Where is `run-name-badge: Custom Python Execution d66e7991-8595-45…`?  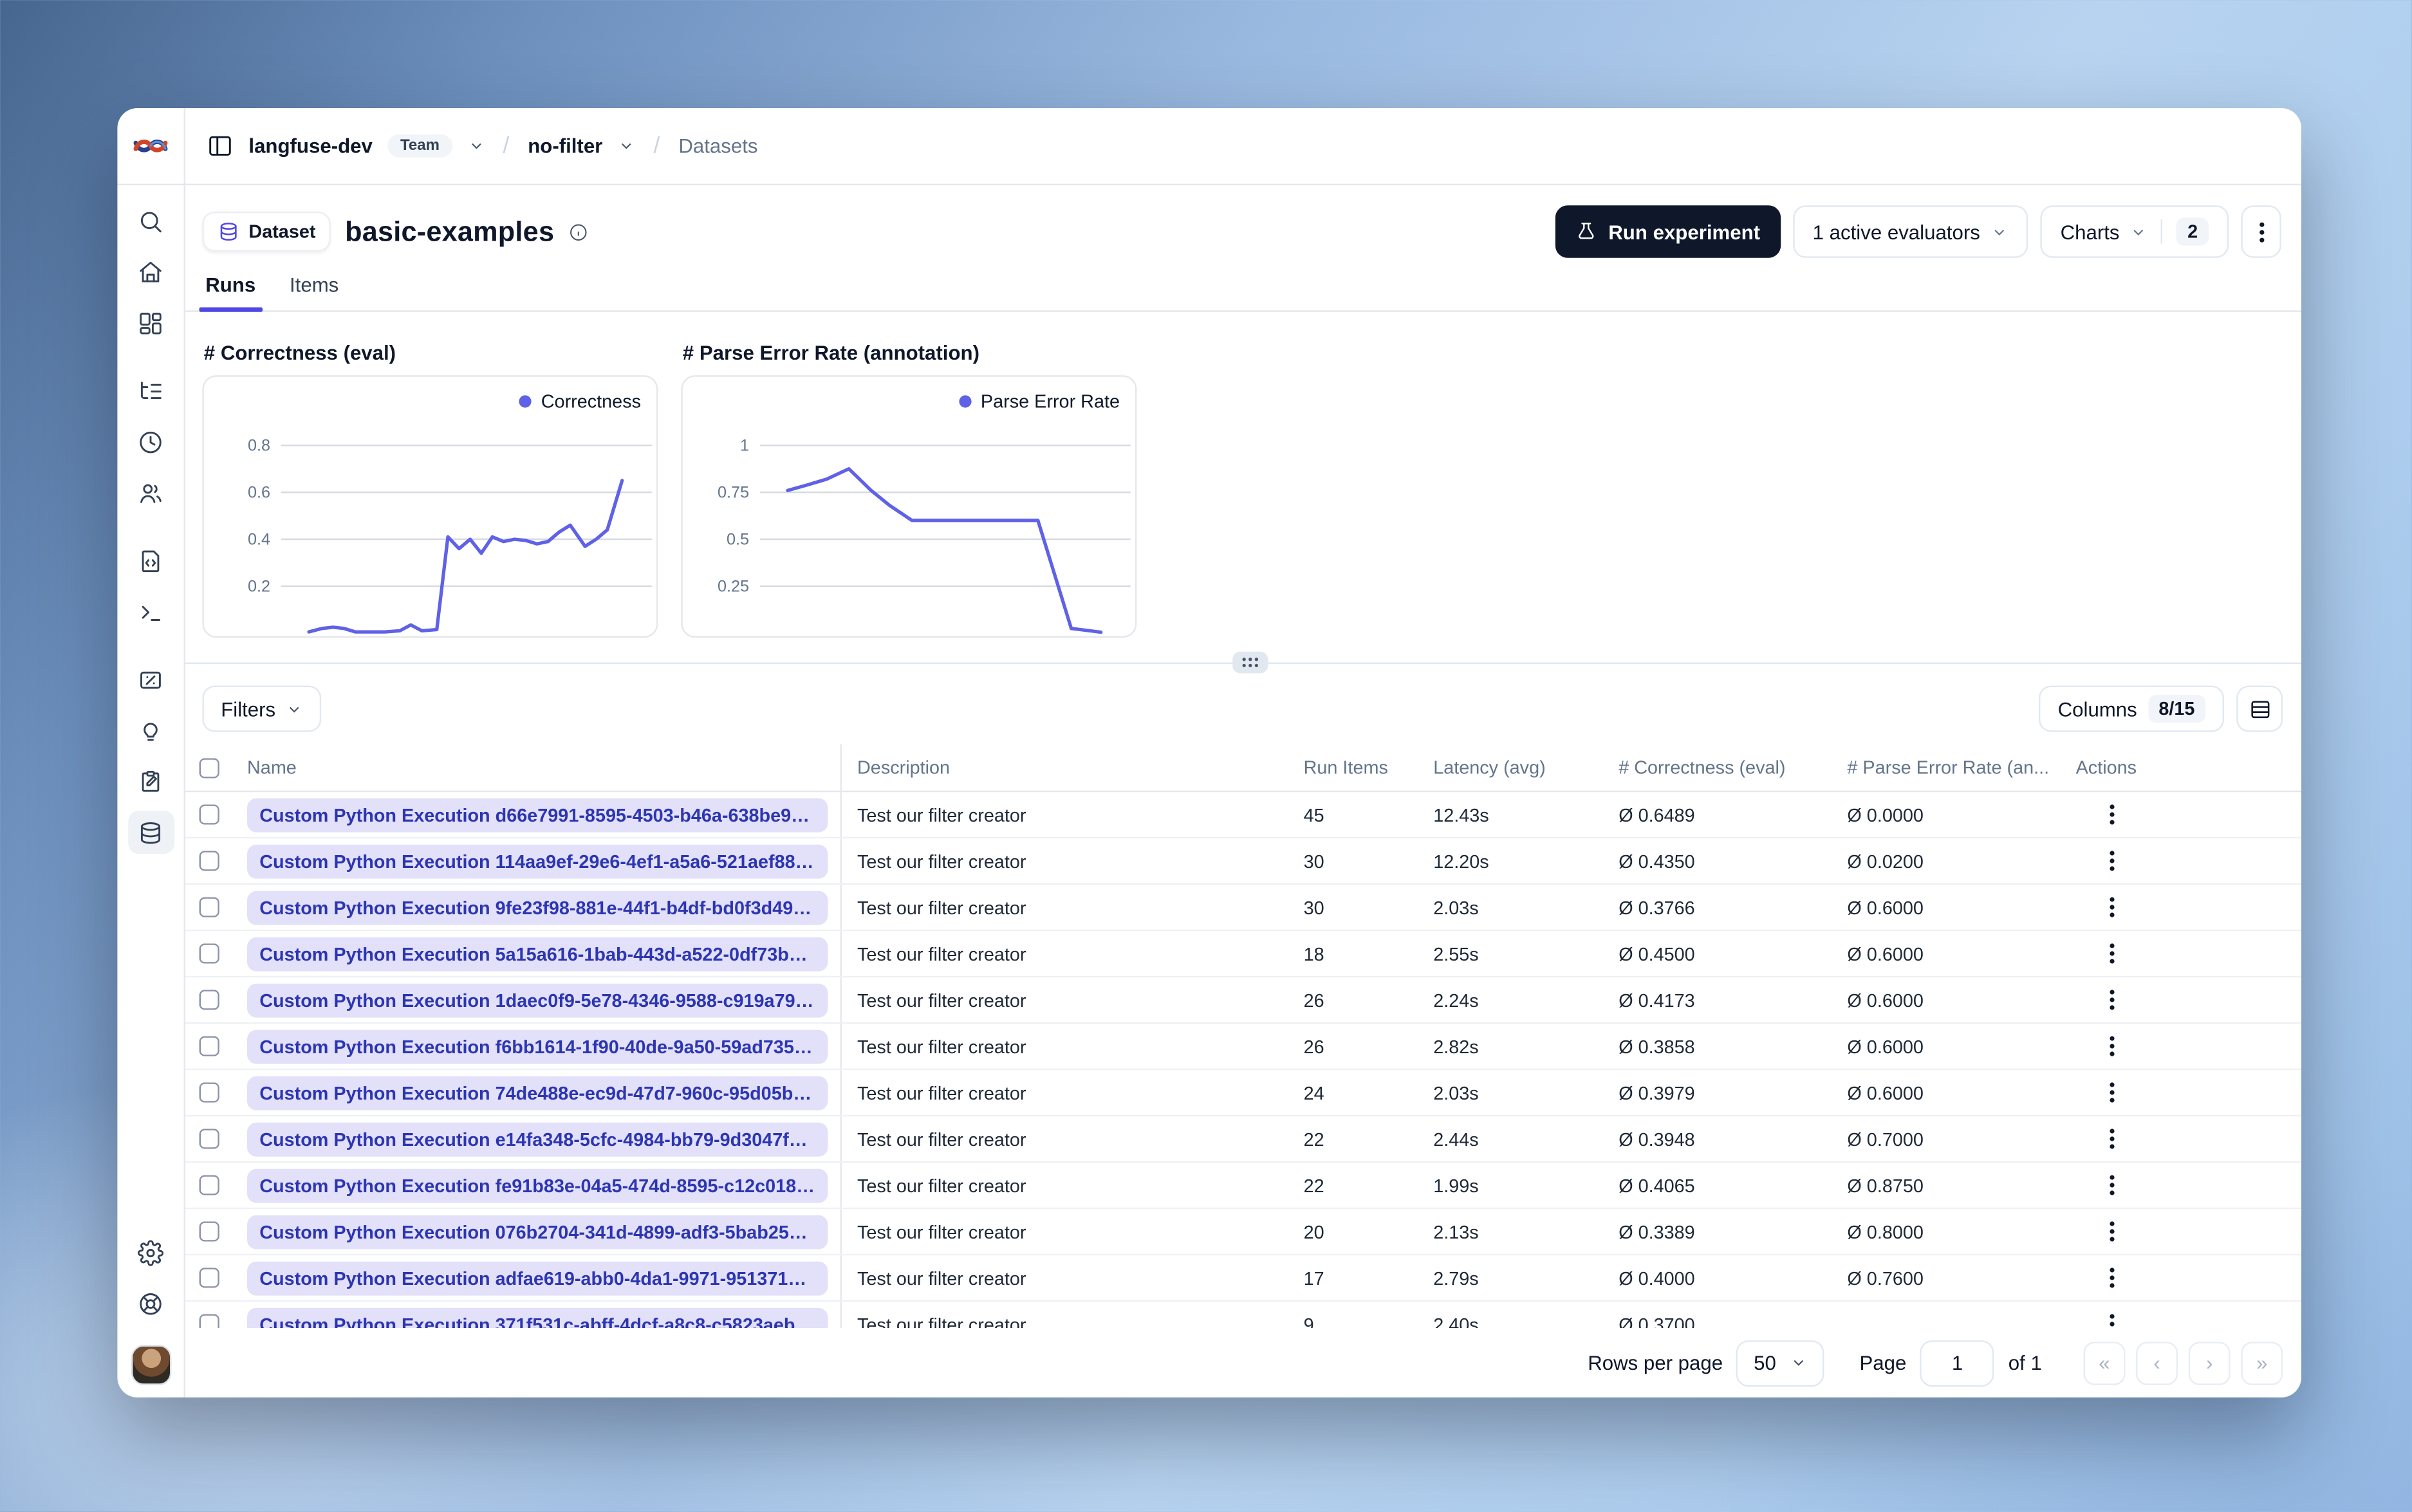
run-name-badge: Custom Python Execution d66e7991-8595-45… is located at coordinates (537, 814).